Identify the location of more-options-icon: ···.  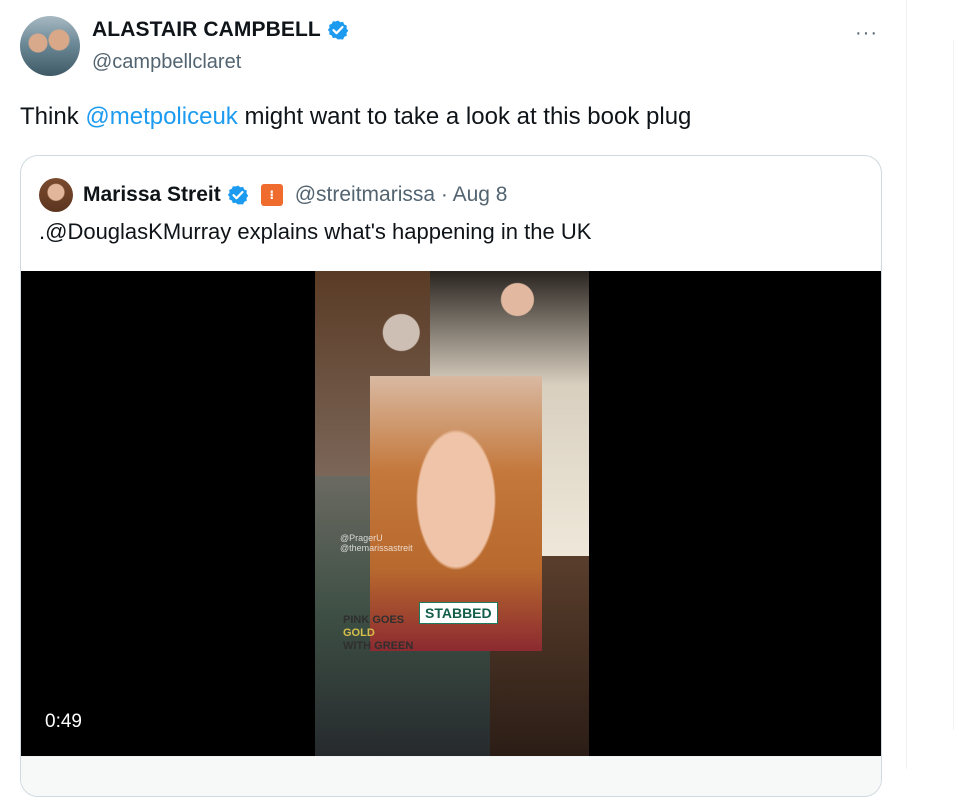
(866, 33).